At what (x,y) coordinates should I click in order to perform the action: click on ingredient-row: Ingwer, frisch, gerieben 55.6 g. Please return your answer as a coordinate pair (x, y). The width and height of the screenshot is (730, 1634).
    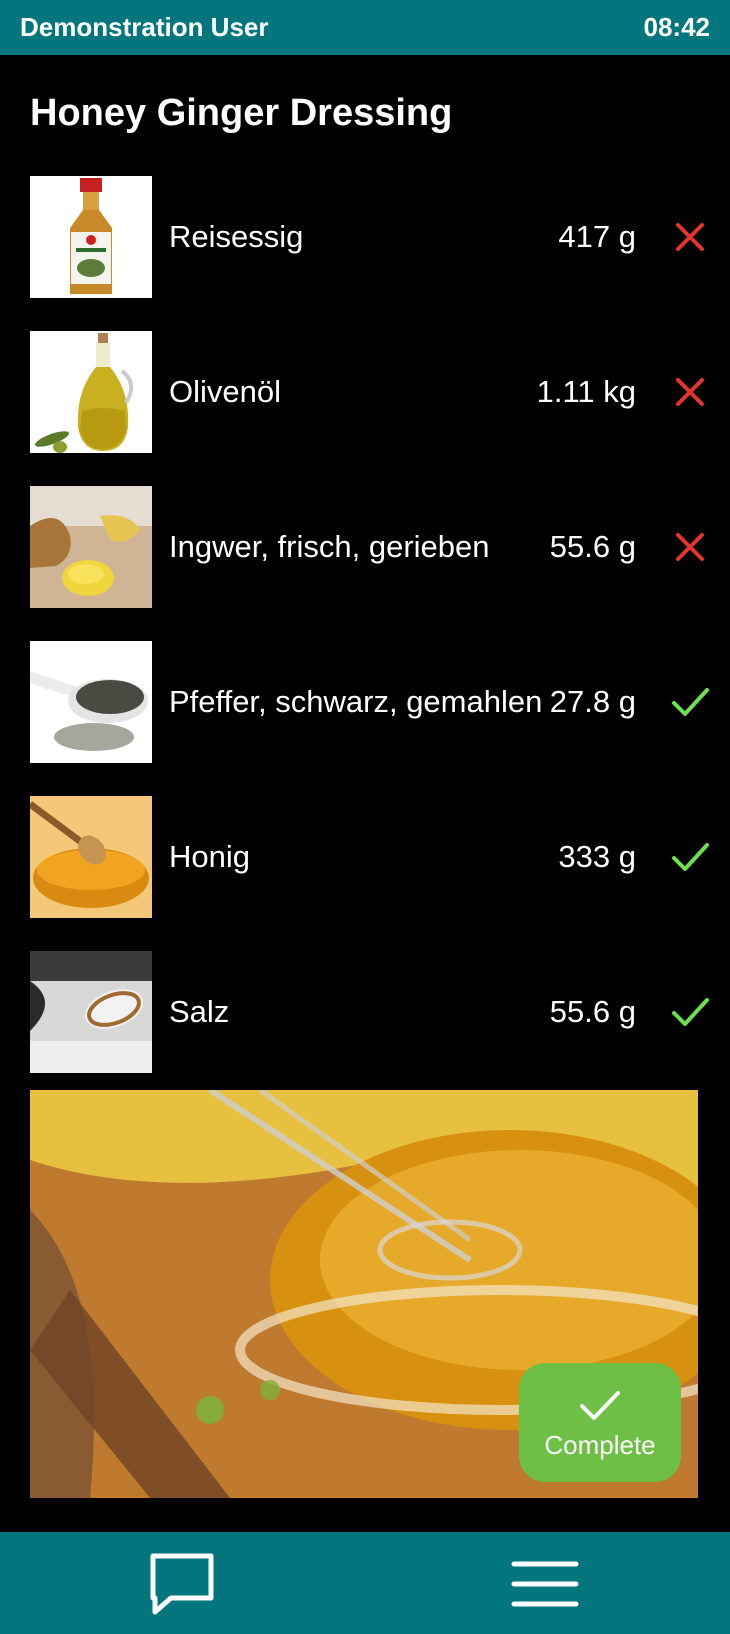
    Looking at the image, I should click on (375, 547).